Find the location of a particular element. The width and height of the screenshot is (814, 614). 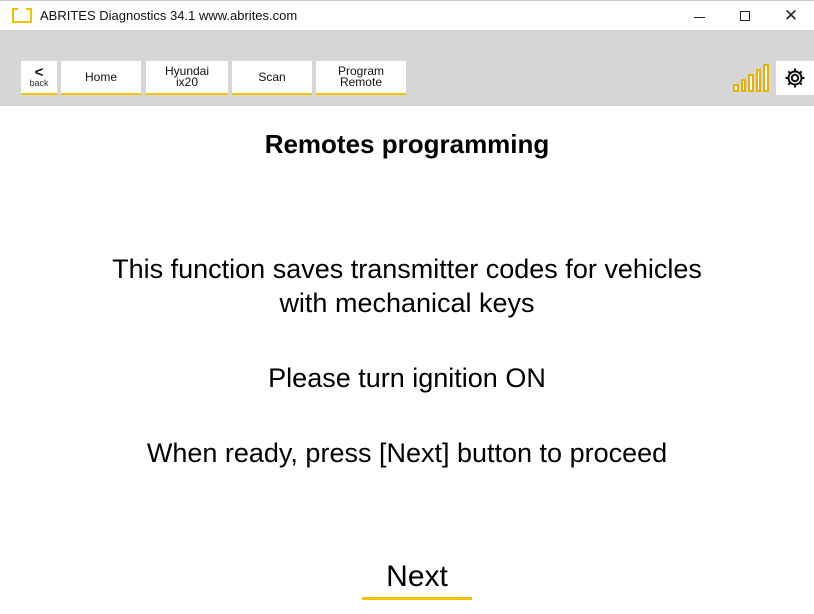

close-icon: ✕ is located at coordinates (791, 15).